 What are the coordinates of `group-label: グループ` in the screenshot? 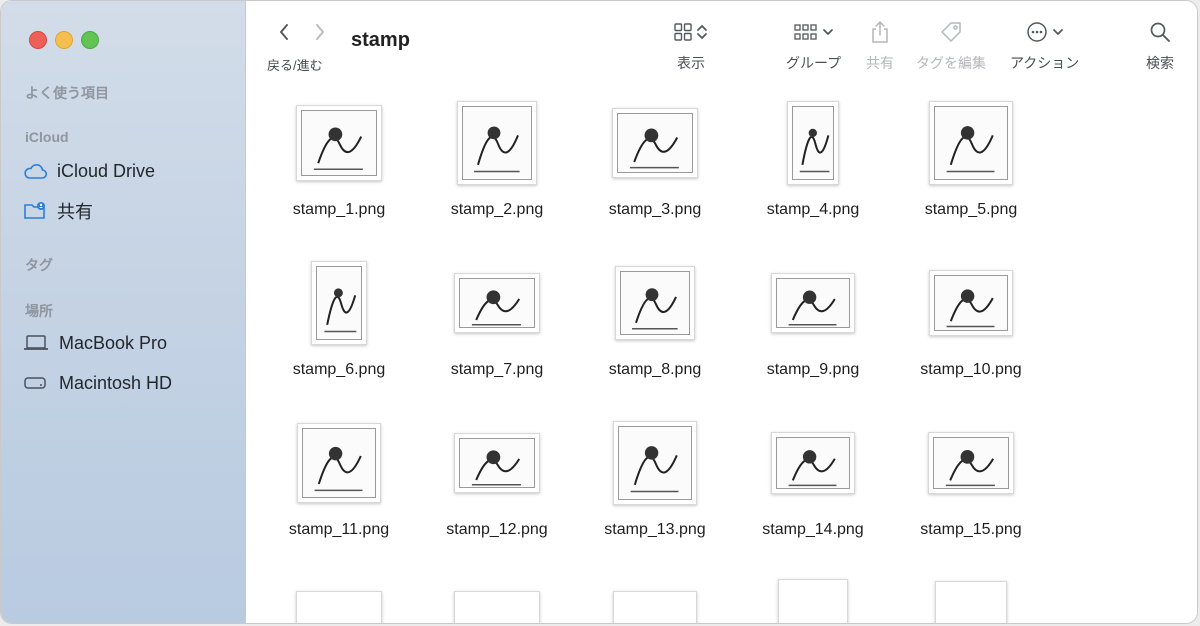 It's located at (814, 63).